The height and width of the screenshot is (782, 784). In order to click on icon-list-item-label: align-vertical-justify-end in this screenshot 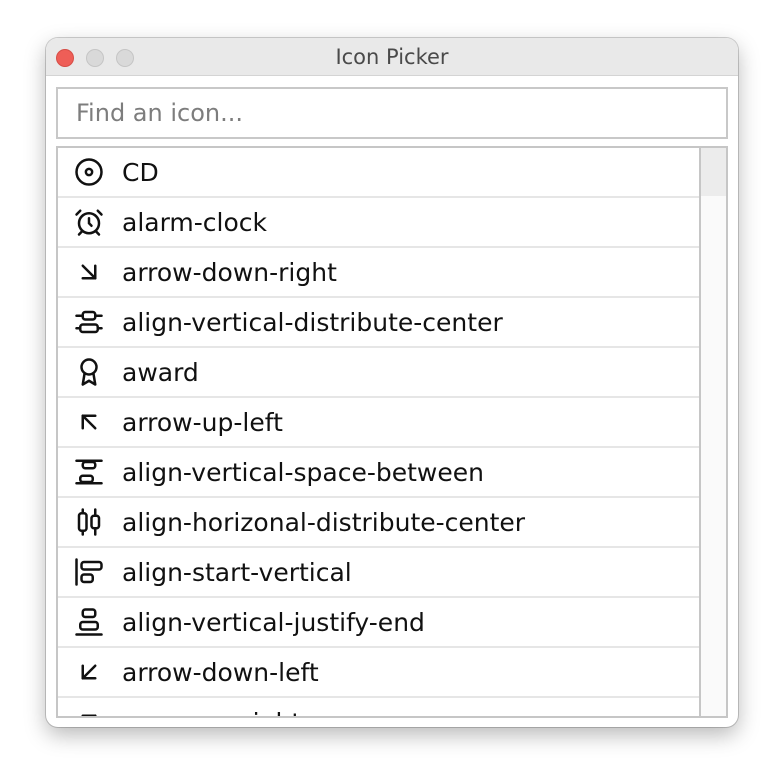, I will do `click(273, 622)`.